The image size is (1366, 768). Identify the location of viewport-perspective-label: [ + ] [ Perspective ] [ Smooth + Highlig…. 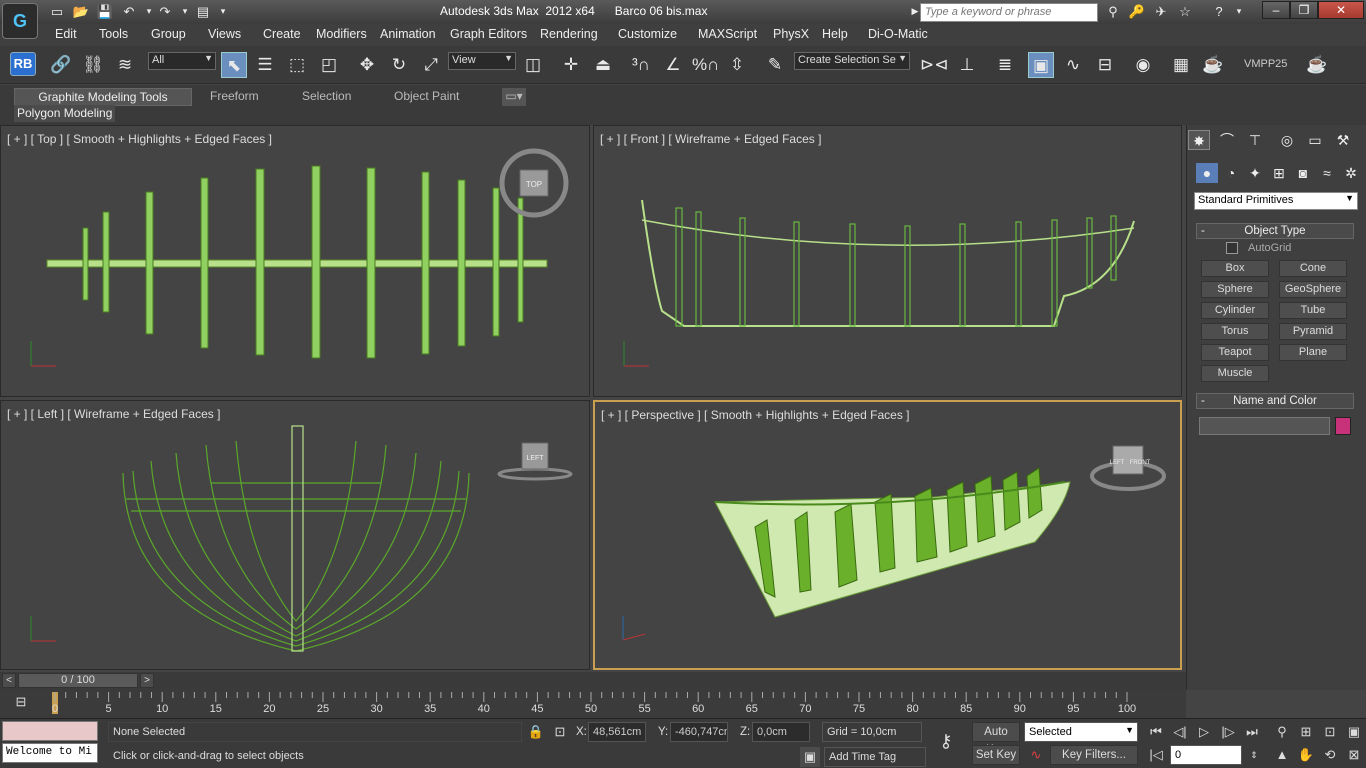
(755, 415).